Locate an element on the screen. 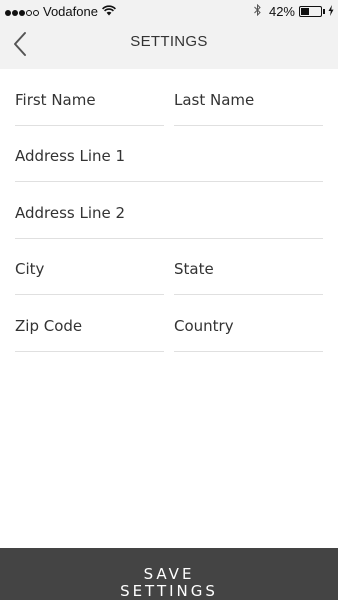  save-settings-button: SAVE SETTINGS is located at coordinates (169, 574).